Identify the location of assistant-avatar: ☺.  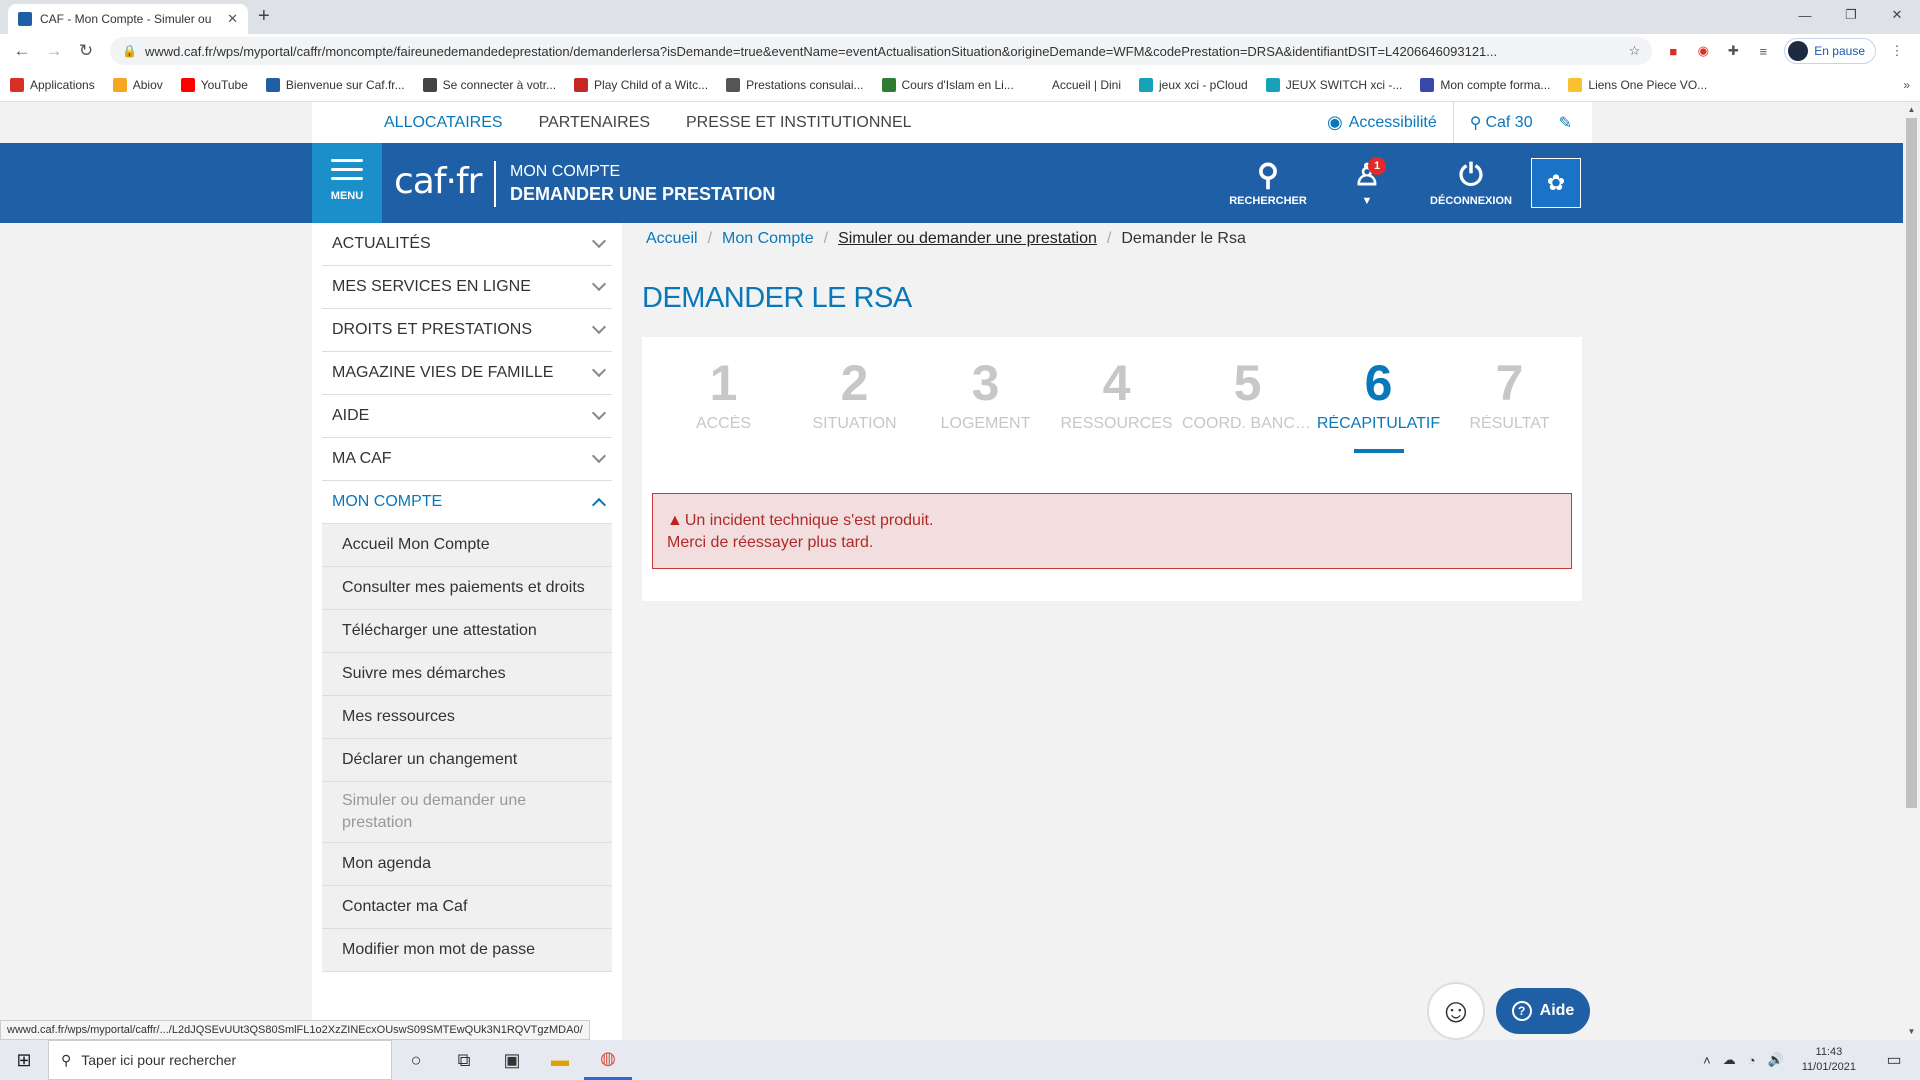
(1456, 1011).